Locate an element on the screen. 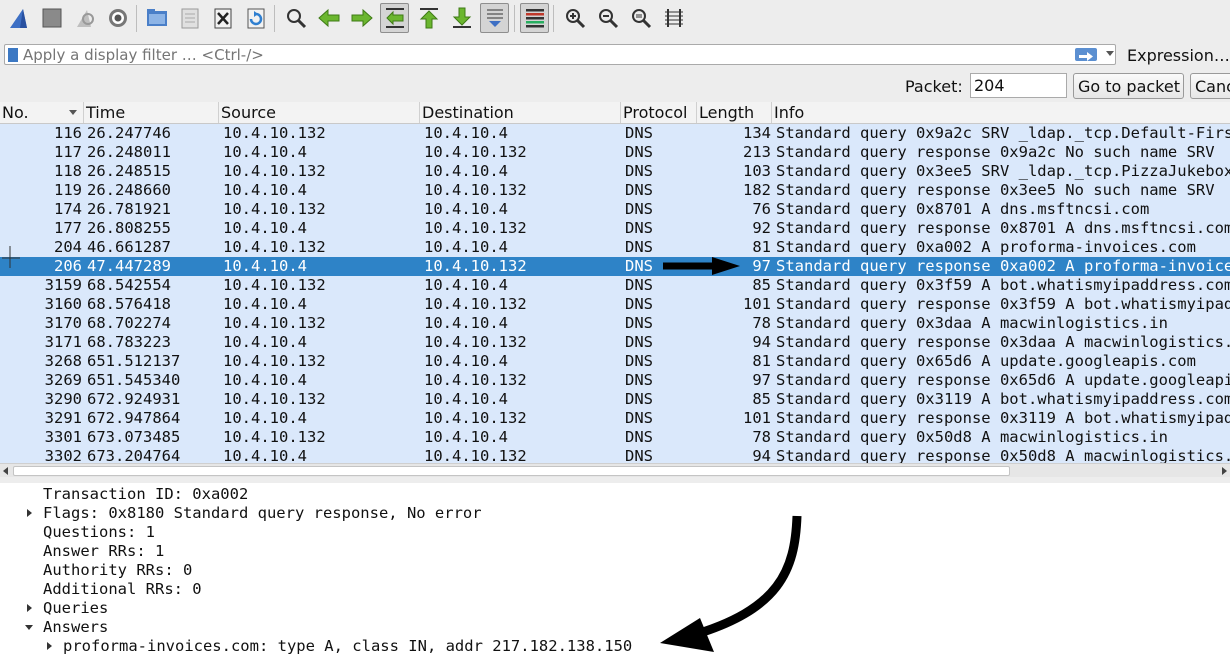 The image size is (1230, 660). display-filter-field is located at coordinates (560, 54).